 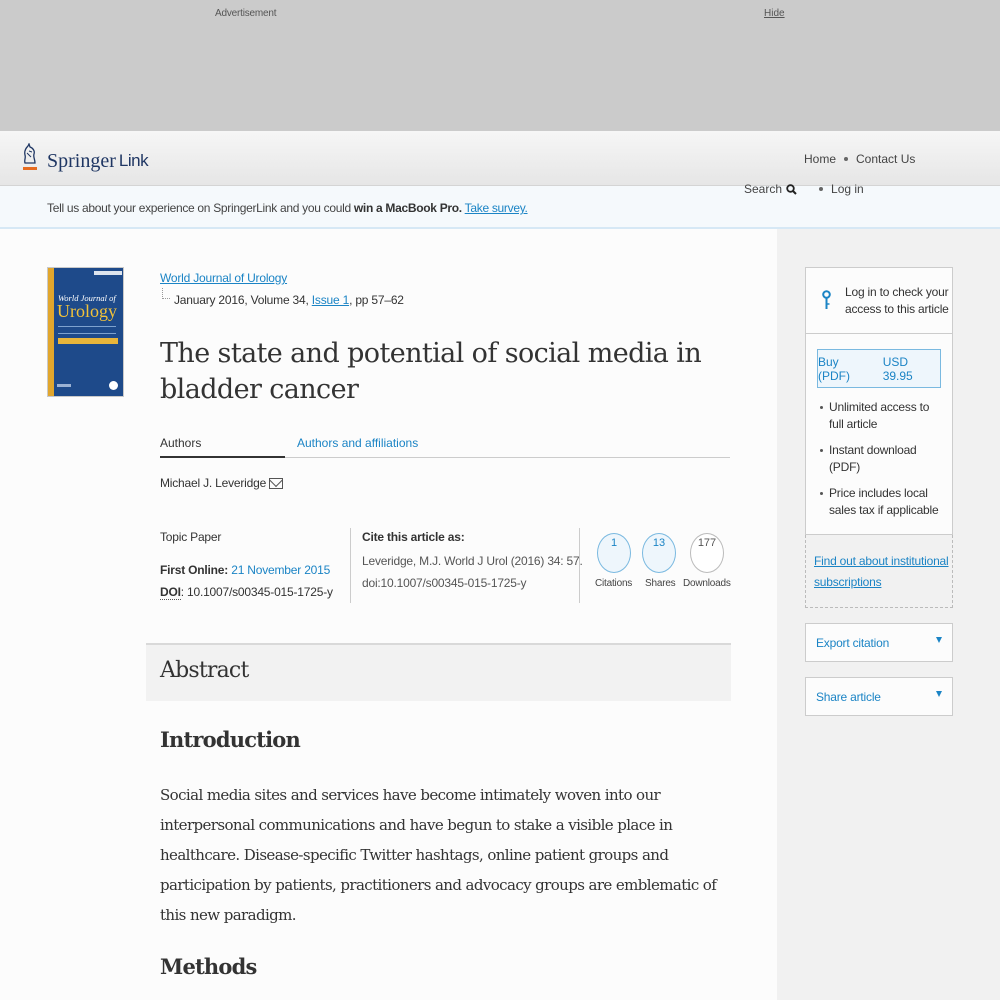 I want to click on citations-count: 1, so click(x=614, y=553).